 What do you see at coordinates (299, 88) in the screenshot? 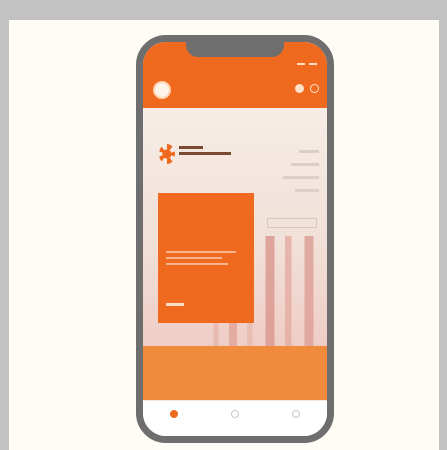
I see `user-icon` at bounding box center [299, 88].